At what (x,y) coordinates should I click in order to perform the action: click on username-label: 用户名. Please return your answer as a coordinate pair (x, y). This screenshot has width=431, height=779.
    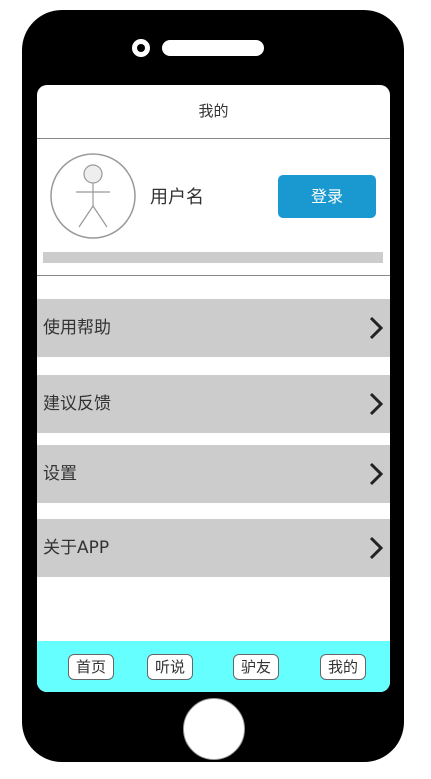
    Looking at the image, I should click on (177, 197).